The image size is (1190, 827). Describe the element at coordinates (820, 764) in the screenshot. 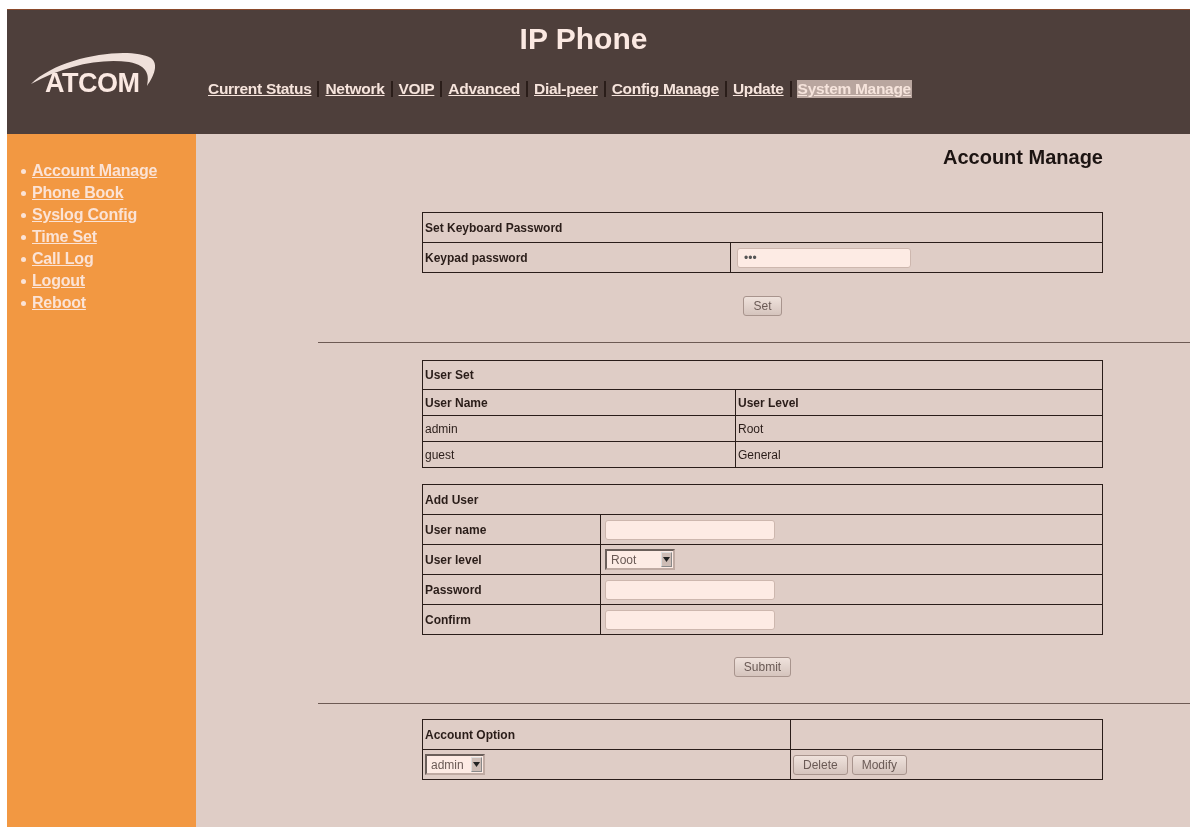

I see `action-button: Delete` at that location.